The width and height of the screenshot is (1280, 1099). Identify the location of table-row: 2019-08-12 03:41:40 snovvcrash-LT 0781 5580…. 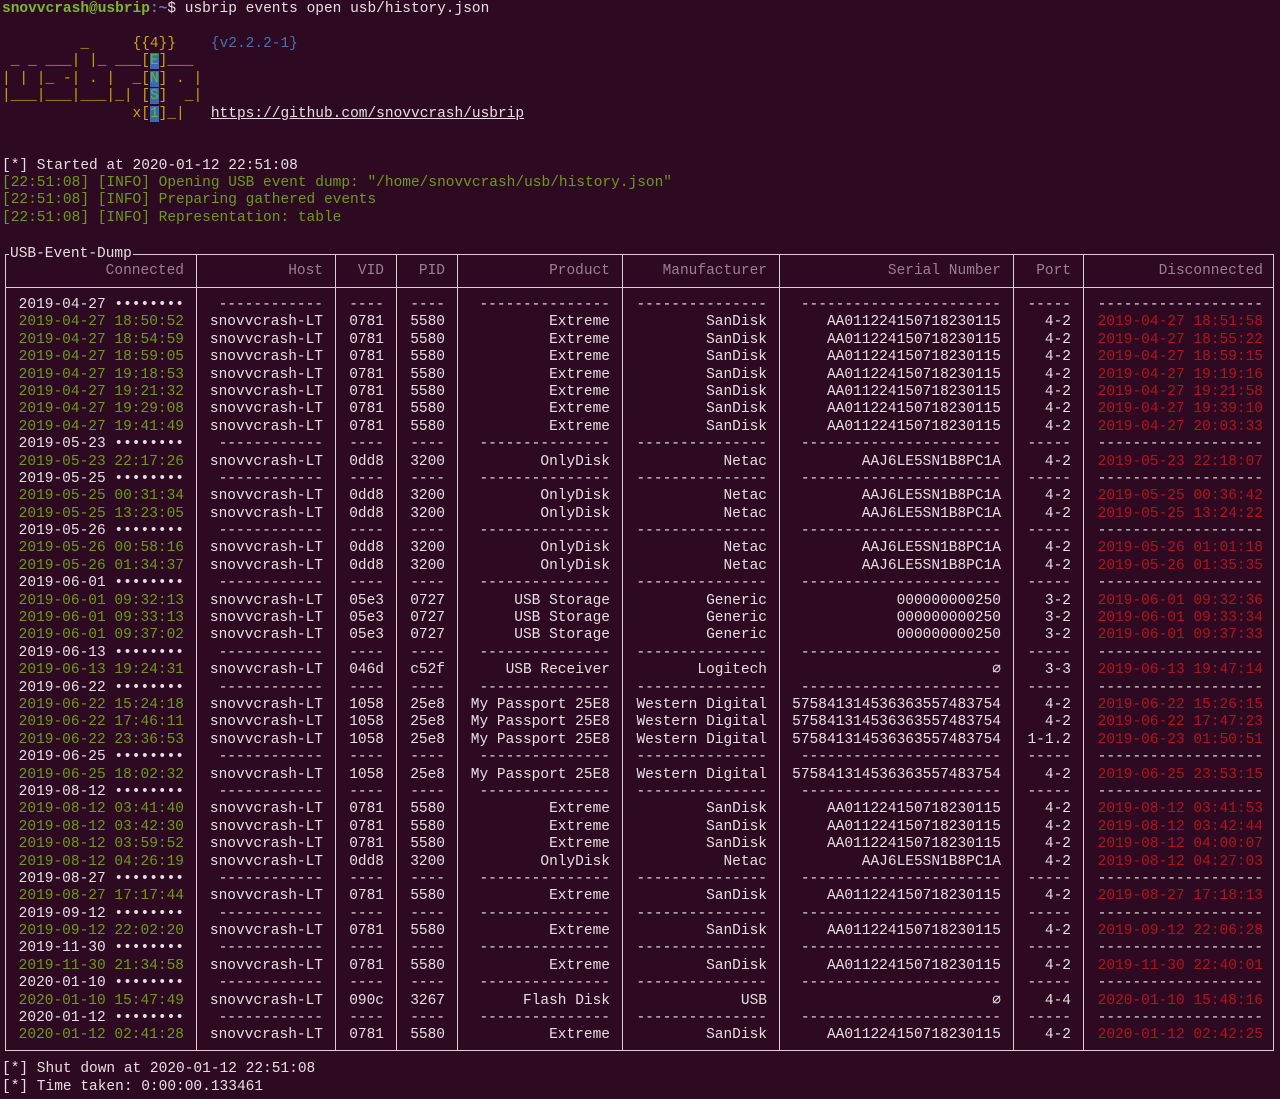
(639, 809).